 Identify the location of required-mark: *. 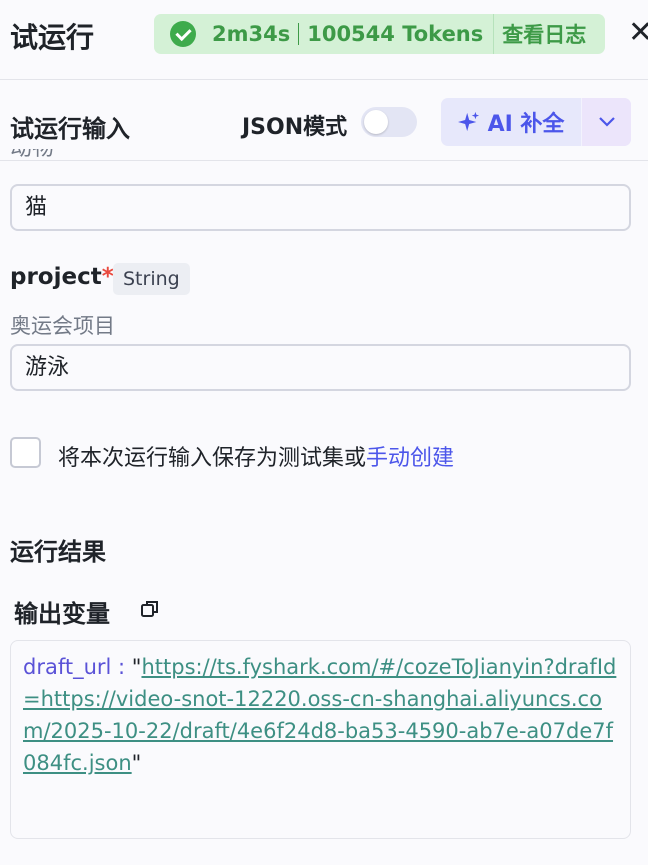
(107, 277).